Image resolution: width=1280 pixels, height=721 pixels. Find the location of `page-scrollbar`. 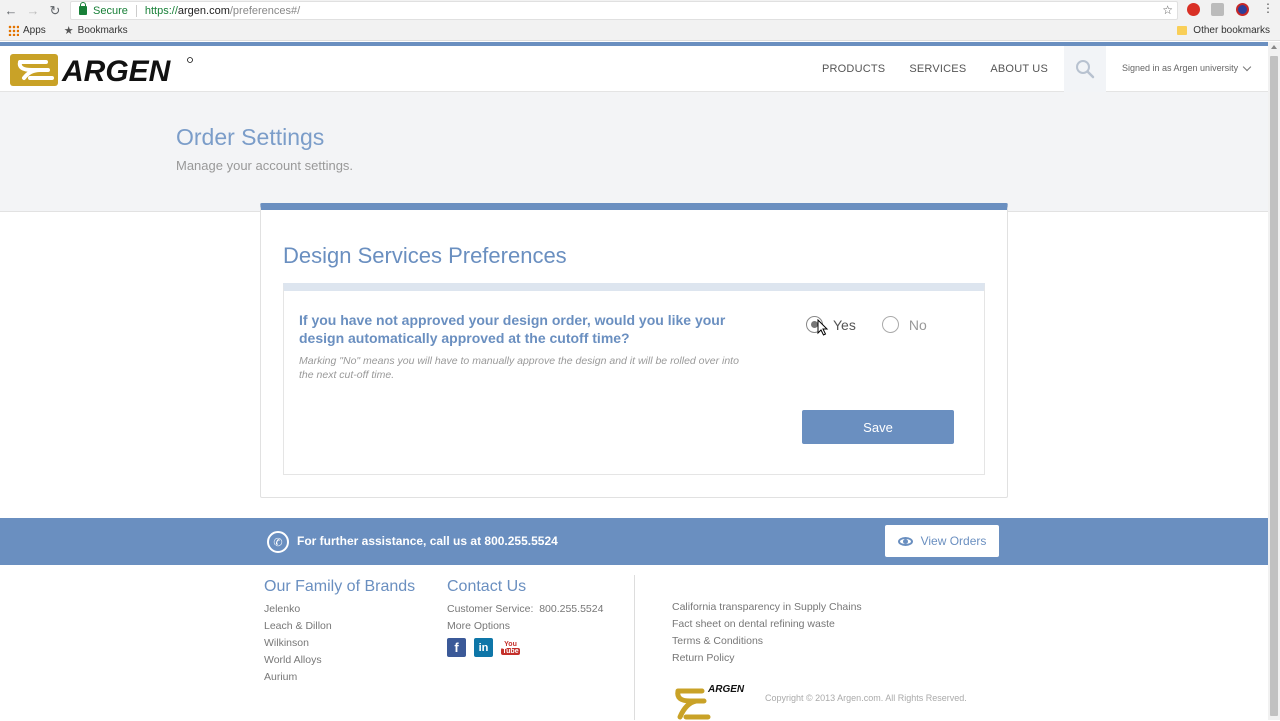

page-scrollbar is located at coordinates (1274, 381).